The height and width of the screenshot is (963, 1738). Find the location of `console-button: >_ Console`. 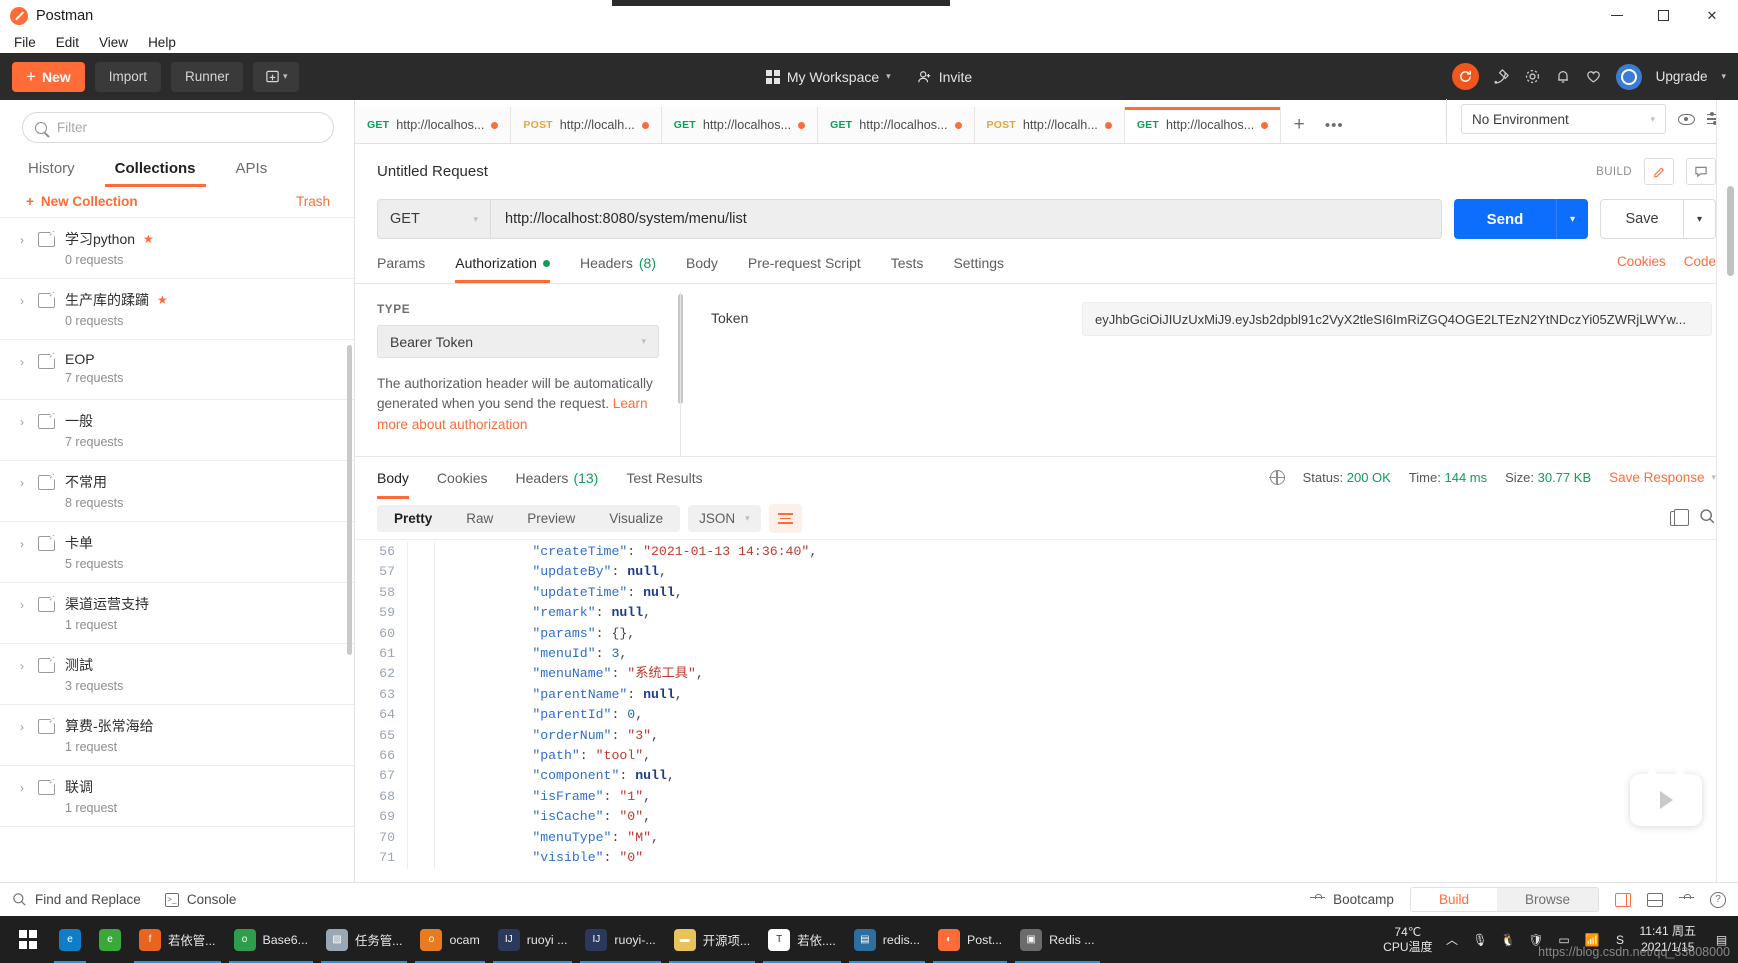

console-button: >_ Console is located at coordinates (200, 899).